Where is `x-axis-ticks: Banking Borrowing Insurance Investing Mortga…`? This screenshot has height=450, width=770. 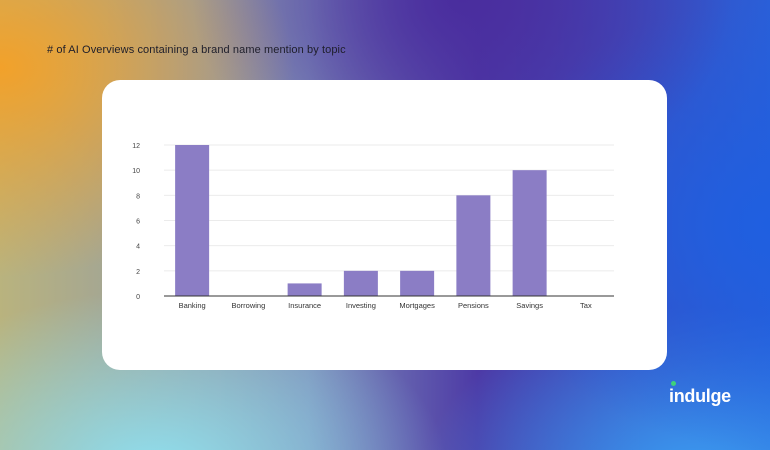
x-axis-ticks: Banking Borrowing Insurance Investing Mortga… is located at coordinates (385, 305).